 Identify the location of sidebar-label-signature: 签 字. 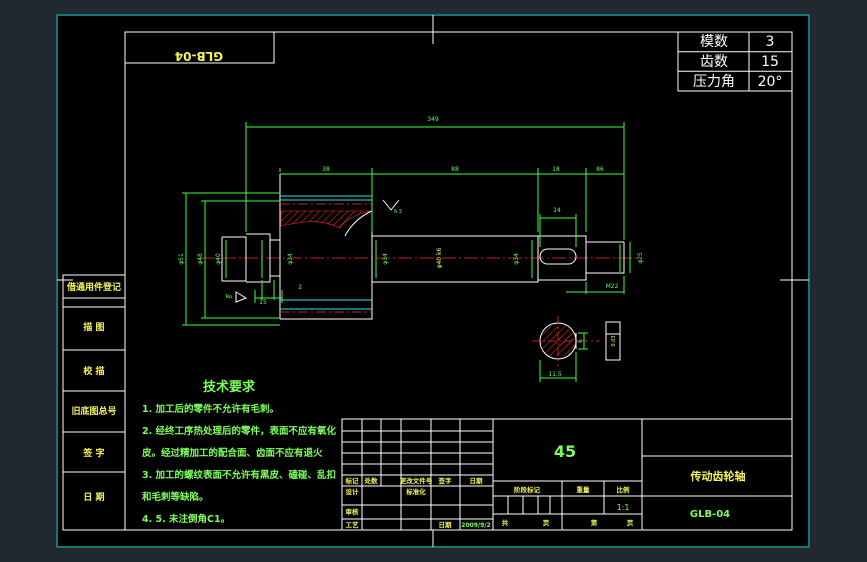
(93, 453).